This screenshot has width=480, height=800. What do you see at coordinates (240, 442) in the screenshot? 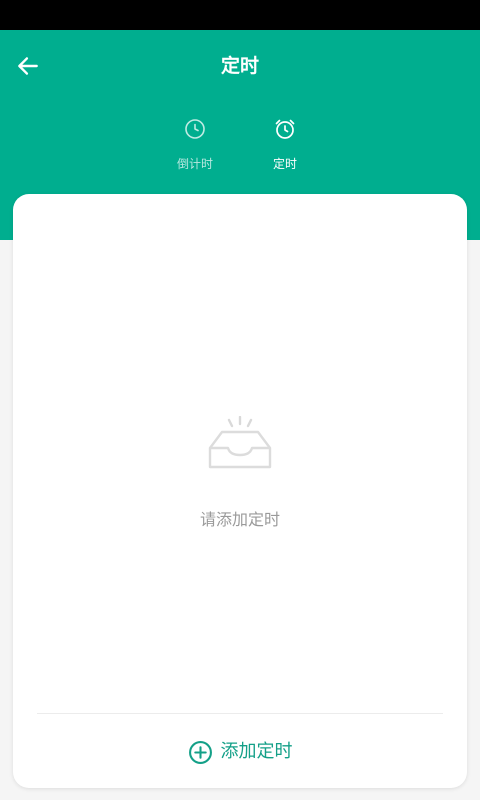
I see `empty-inbox-icon` at bounding box center [240, 442].